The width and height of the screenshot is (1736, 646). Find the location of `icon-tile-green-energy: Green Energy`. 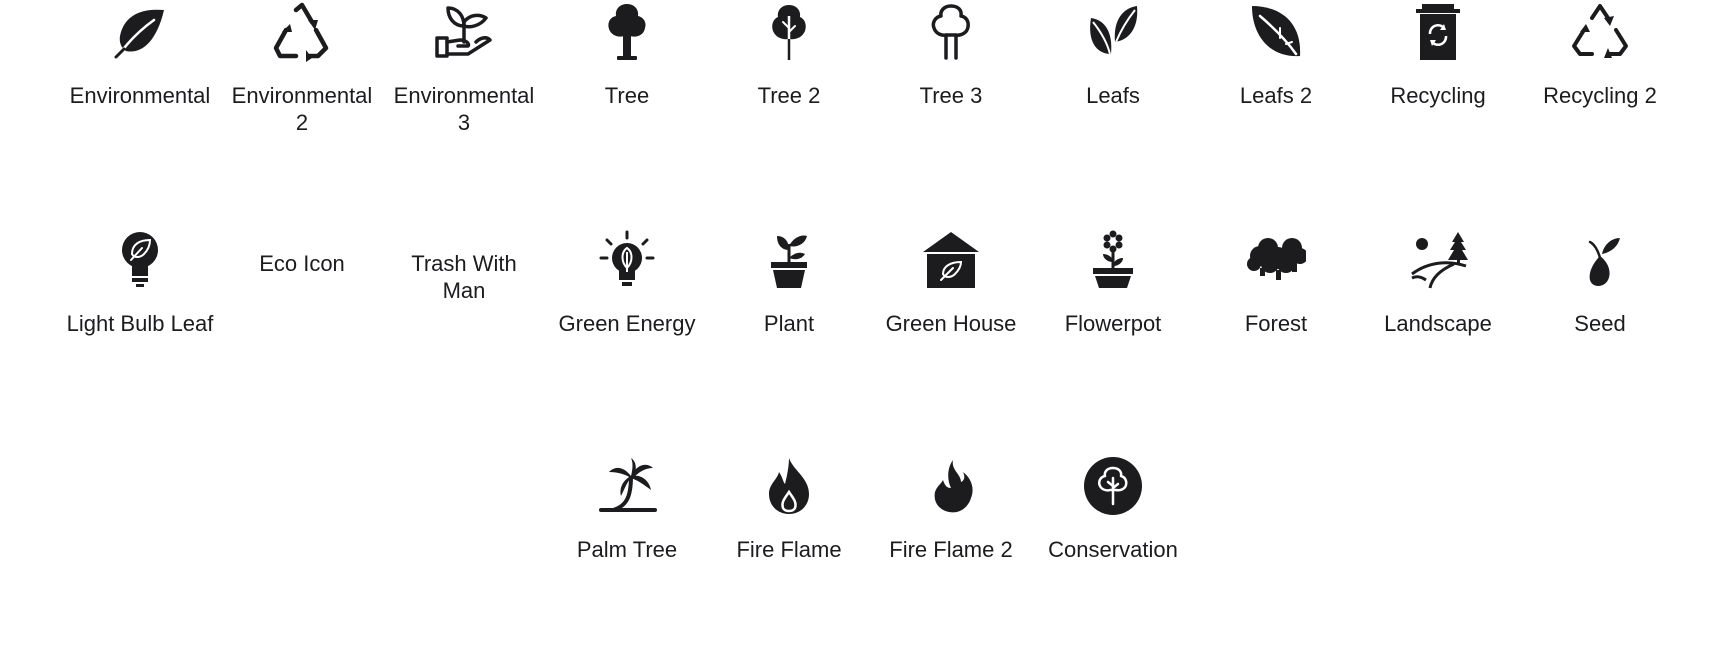

icon-tile-green-energy: Green Energy is located at coordinates (627, 283).